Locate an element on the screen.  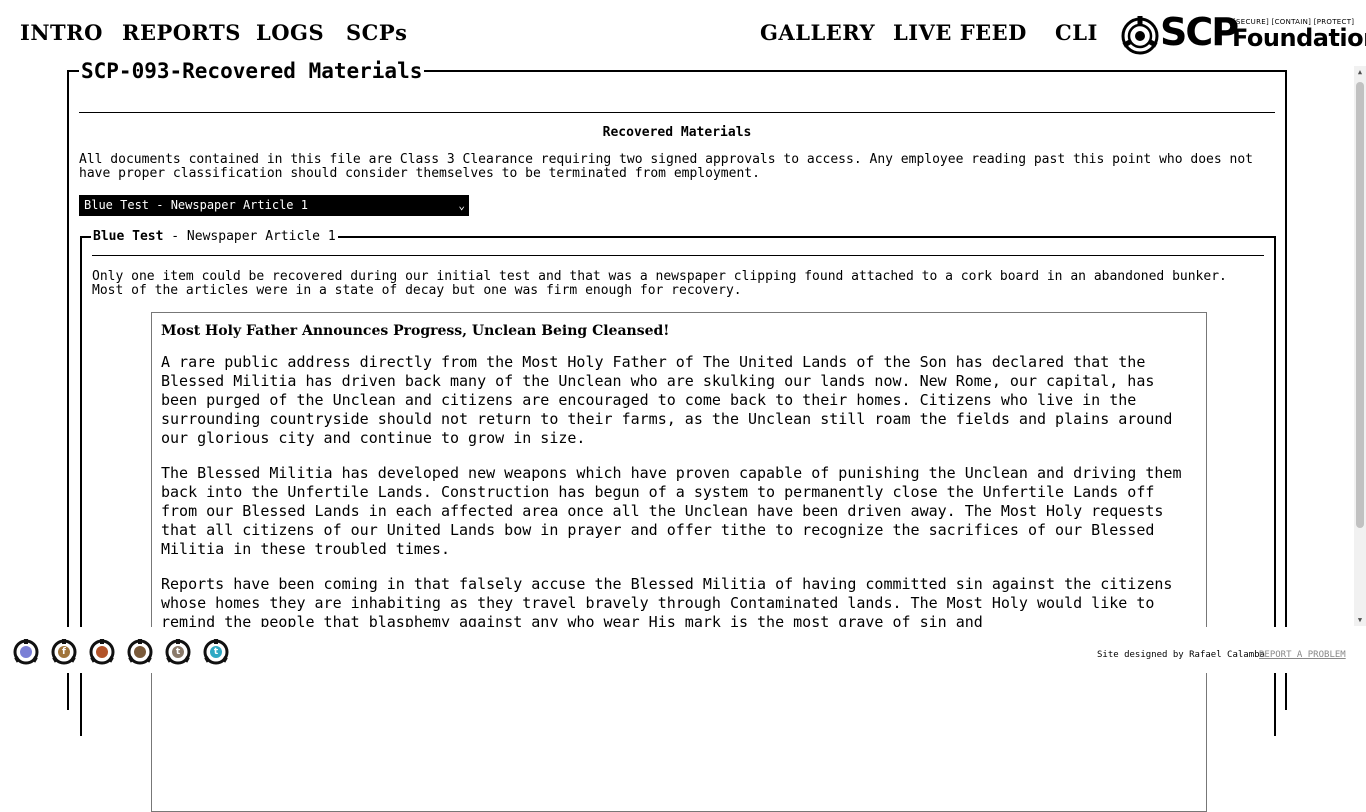
facebook-icon: f is located at coordinates (64, 652).